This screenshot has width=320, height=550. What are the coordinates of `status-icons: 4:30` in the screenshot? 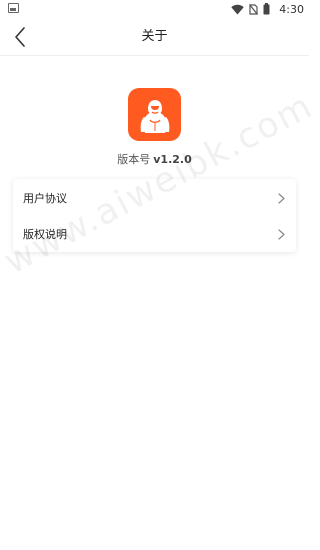 It's located at (267, 9).